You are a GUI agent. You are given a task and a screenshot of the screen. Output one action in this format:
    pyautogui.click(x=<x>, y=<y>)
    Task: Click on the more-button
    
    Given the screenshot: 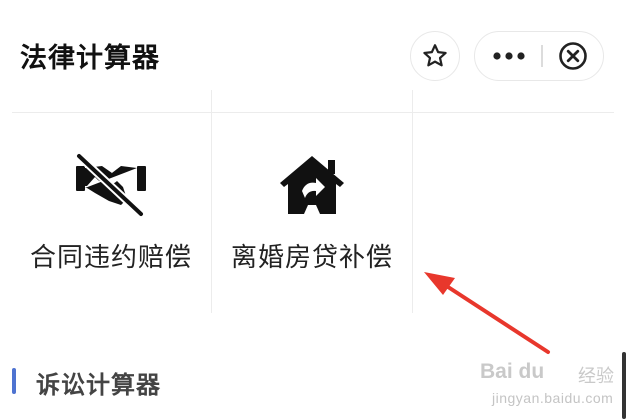 What is the action you would take?
    pyautogui.click(x=509, y=55)
    